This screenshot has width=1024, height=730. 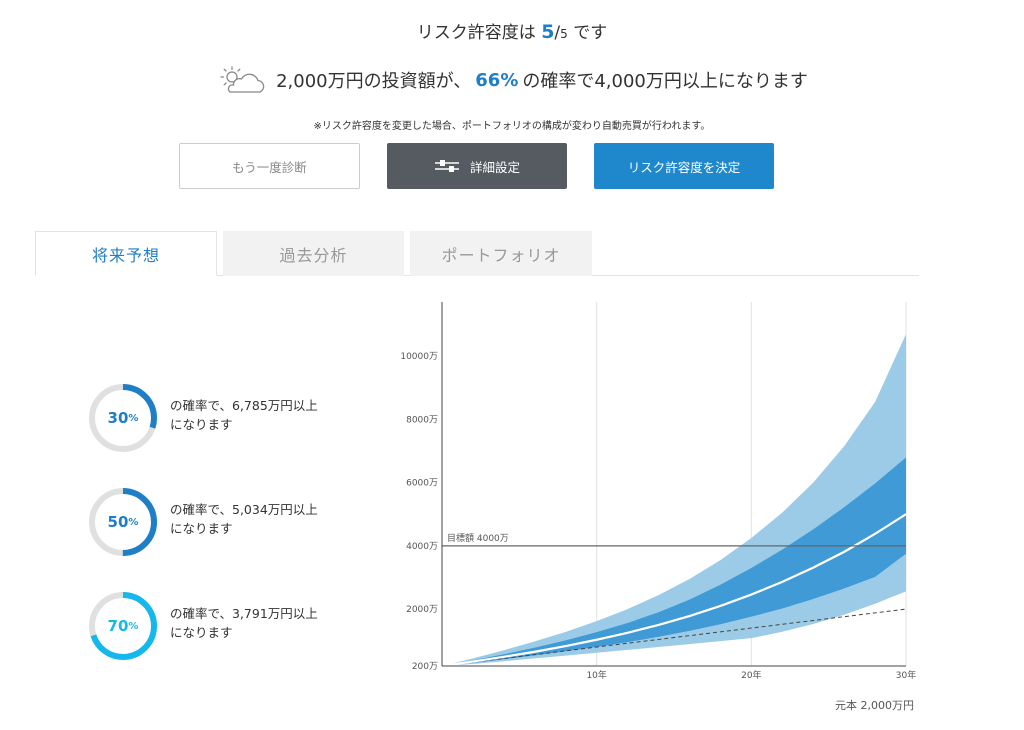 I want to click on detail-settings-label: 詳細設定, so click(x=494, y=167).